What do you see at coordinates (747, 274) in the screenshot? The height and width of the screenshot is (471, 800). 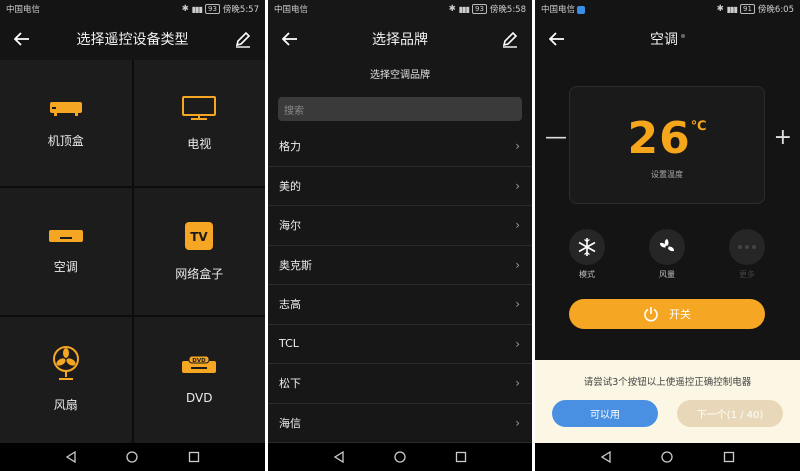 I see `more-label: 更多` at bounding box center [747, 274].